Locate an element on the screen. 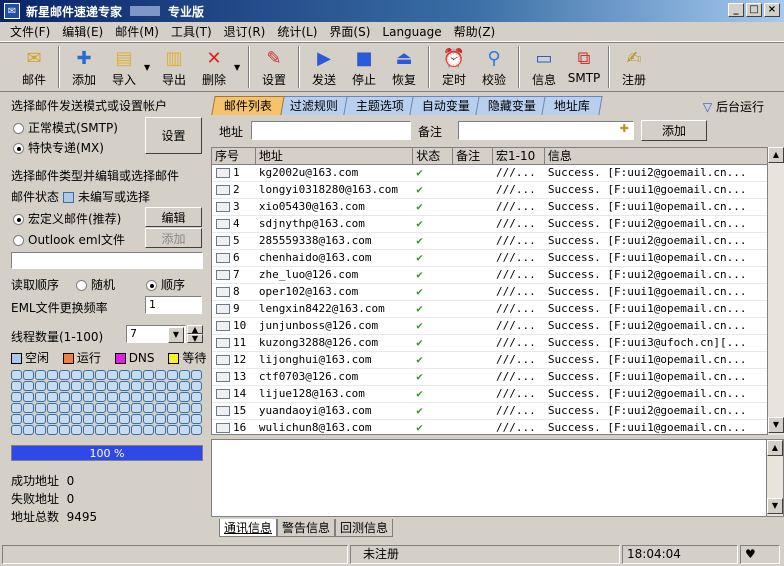 This screenshot has height=566, width=784. mode-fast-radio: 特快专递(MX) is located at coordinates (58, 147).